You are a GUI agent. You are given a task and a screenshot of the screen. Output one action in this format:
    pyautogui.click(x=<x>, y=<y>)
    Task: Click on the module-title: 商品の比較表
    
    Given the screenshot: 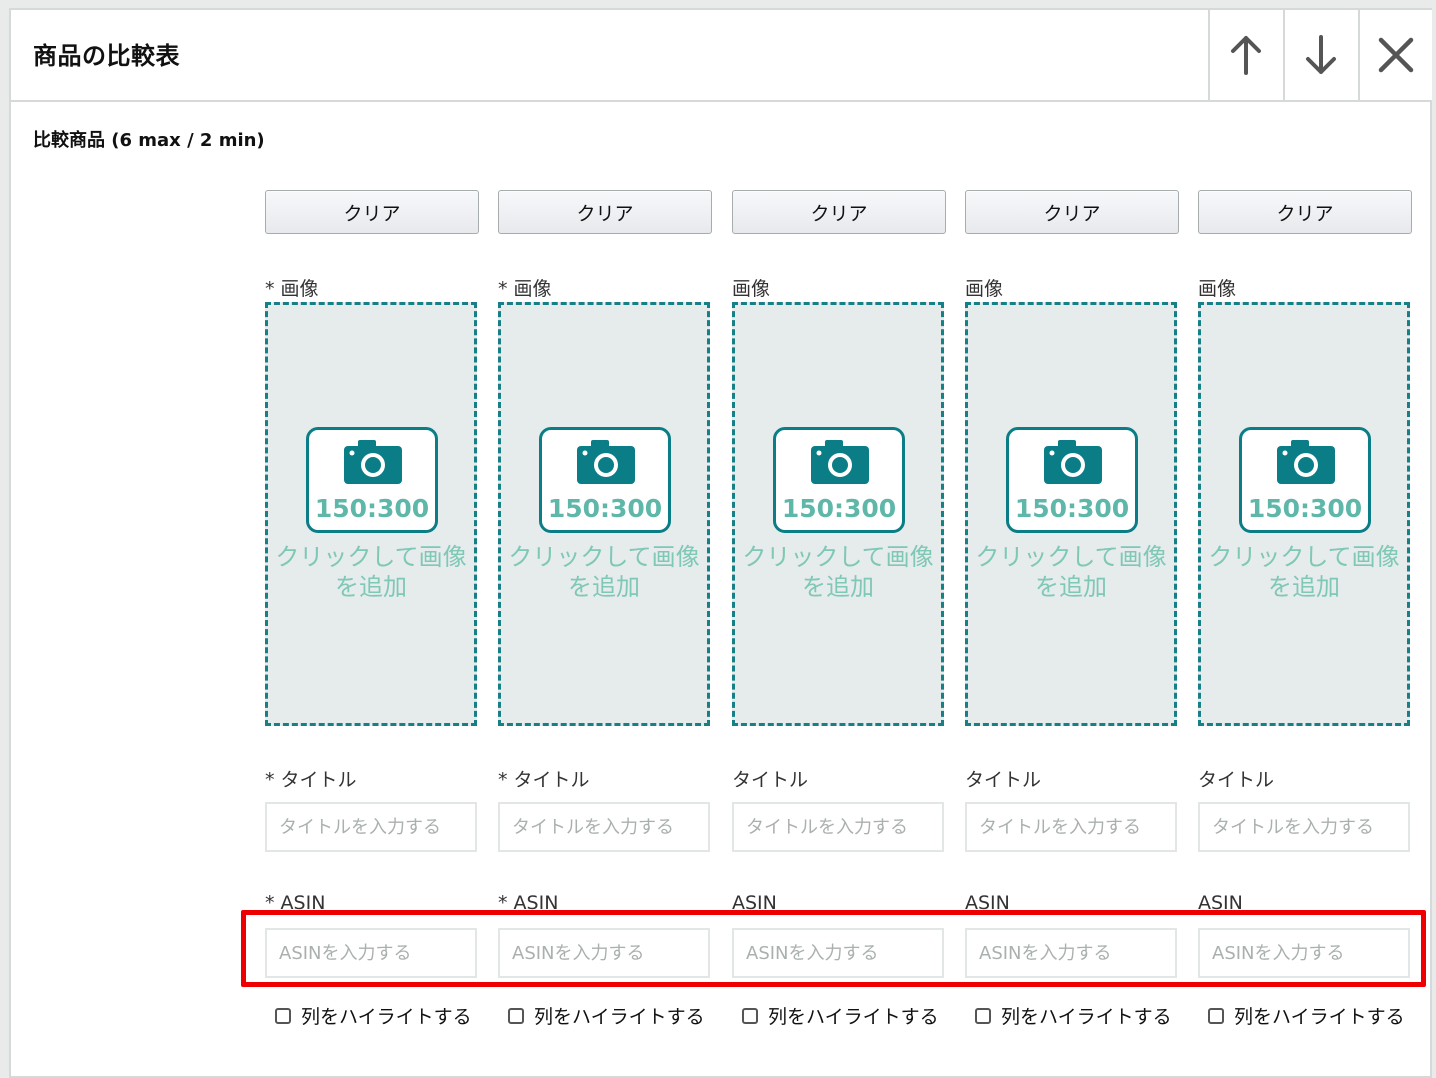 What is the action you would take?
    pyautogui.click(x=106, y=56)
    